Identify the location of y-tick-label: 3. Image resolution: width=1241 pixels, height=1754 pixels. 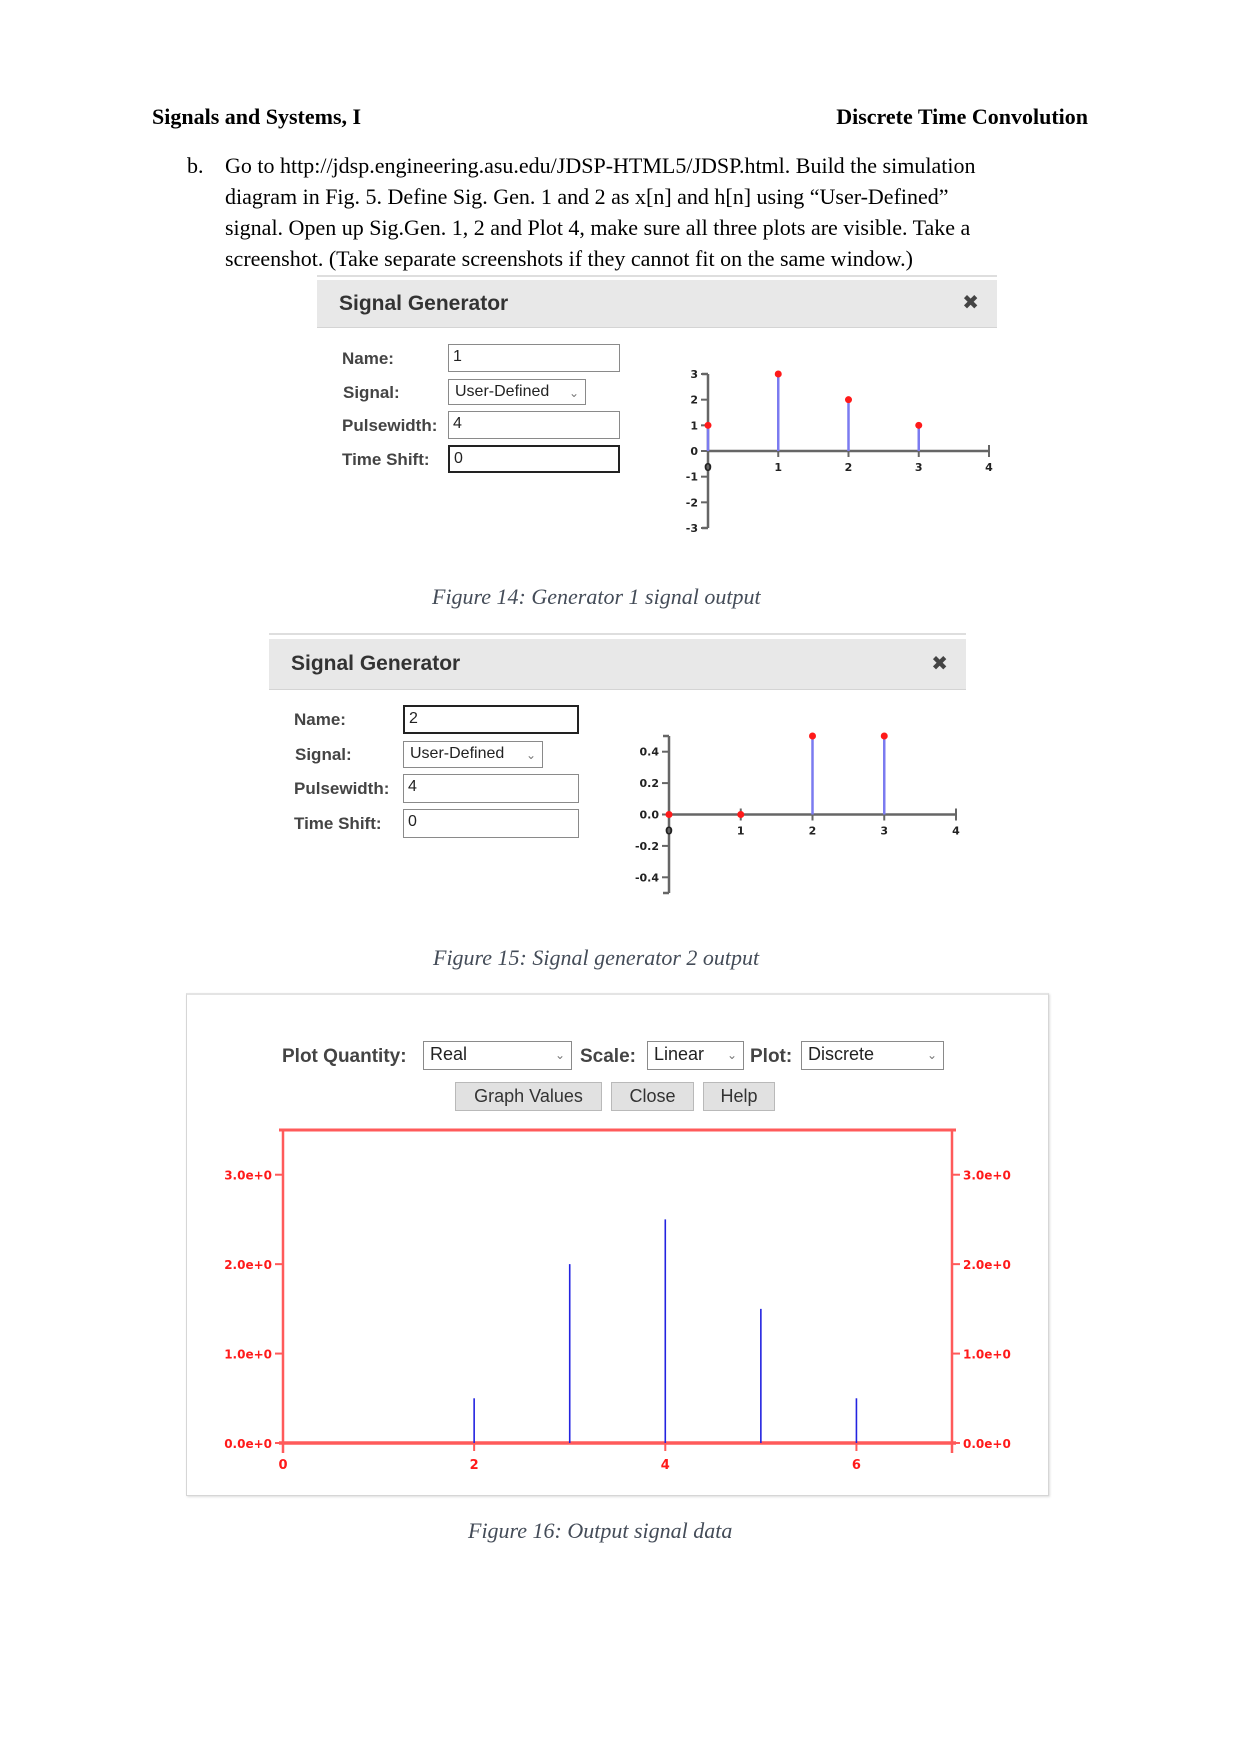
(694, 374).